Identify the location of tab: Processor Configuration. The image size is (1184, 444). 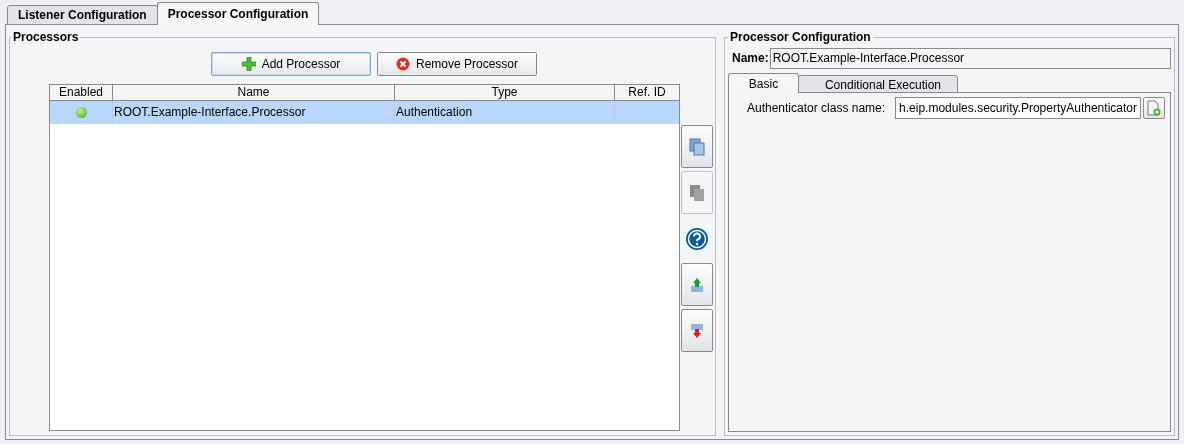
(238, 13).